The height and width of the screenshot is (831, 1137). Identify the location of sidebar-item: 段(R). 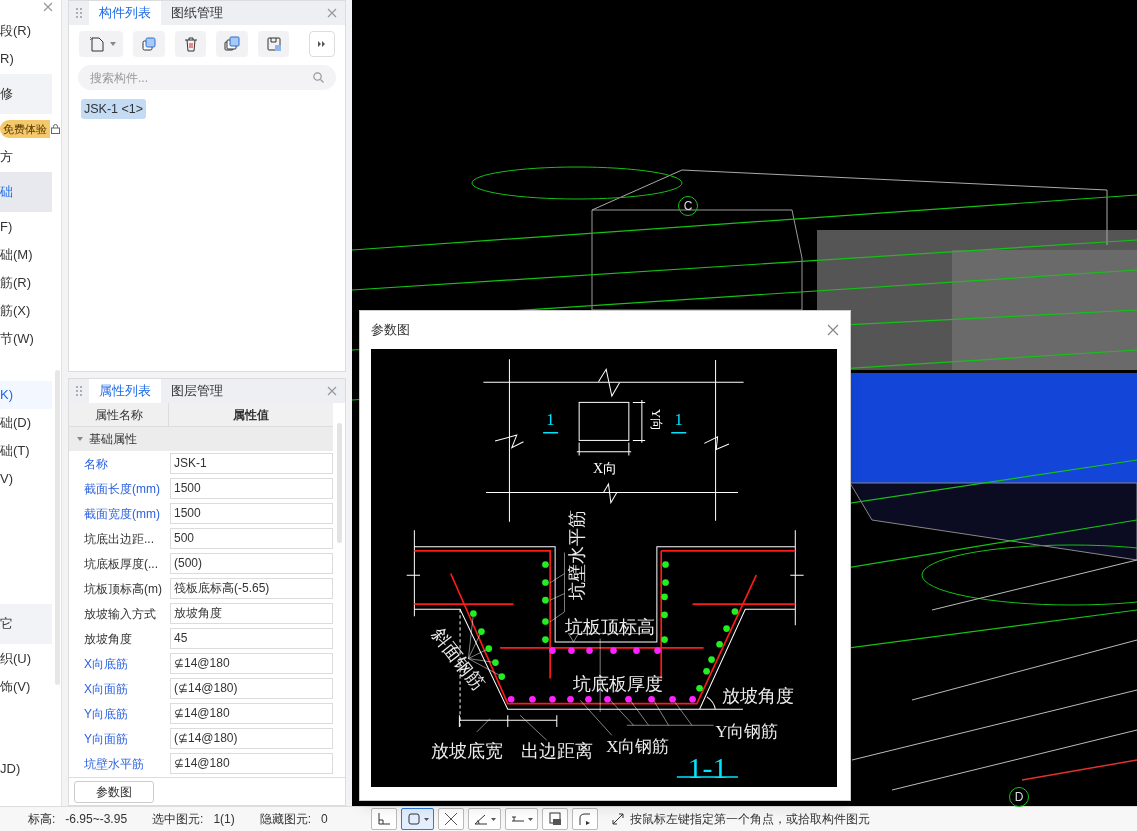
(26, 31).